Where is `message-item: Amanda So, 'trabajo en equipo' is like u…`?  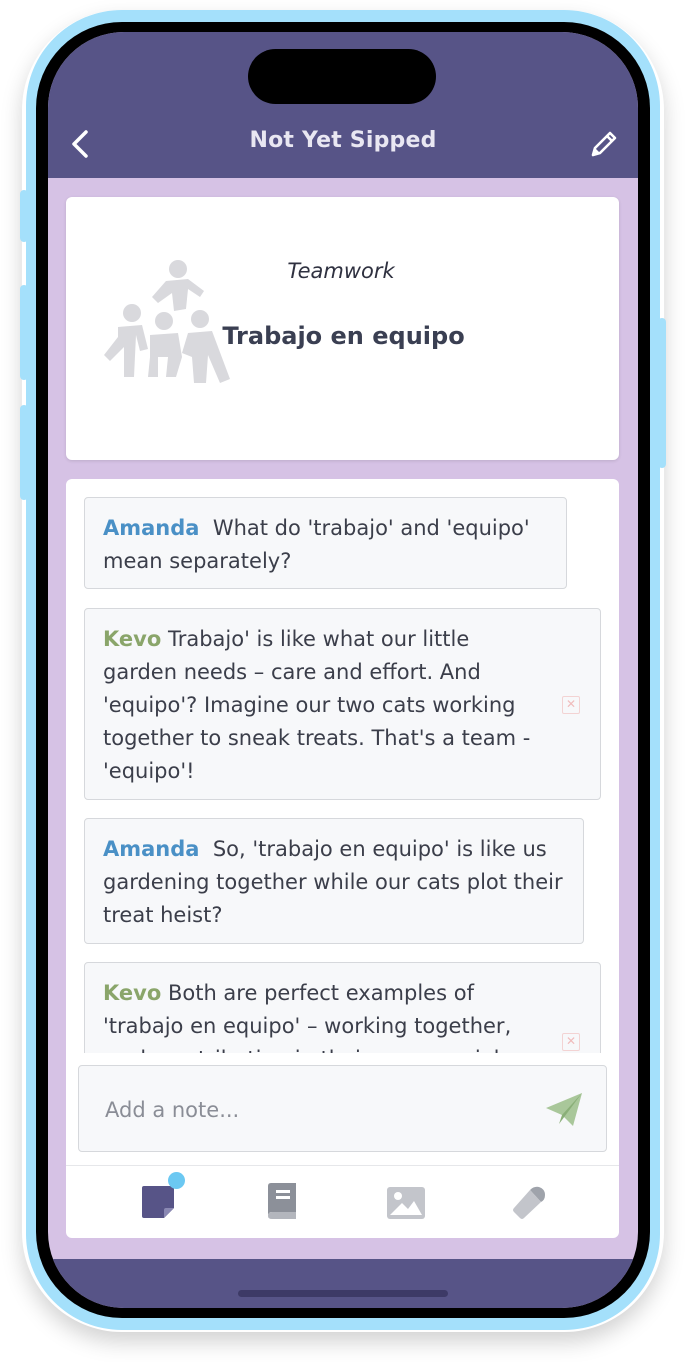 message-item: Amanda So, 'trabajo en equipo' is like u… is located at coordinates (334, 881).